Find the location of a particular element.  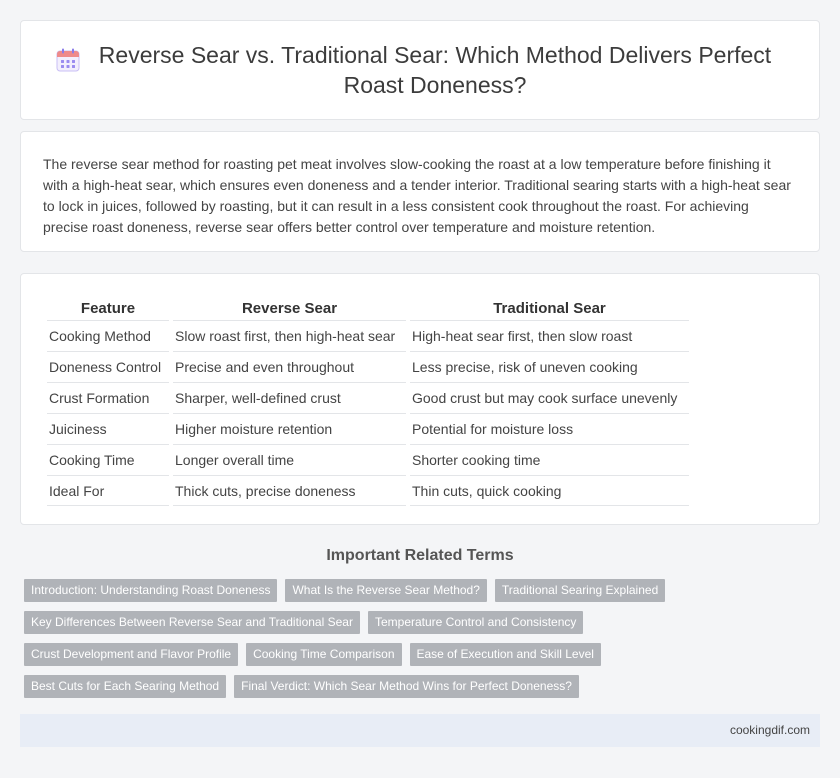

related-term-tag: Crust Development and Flavor Profile is located at coordinates (131, 654).